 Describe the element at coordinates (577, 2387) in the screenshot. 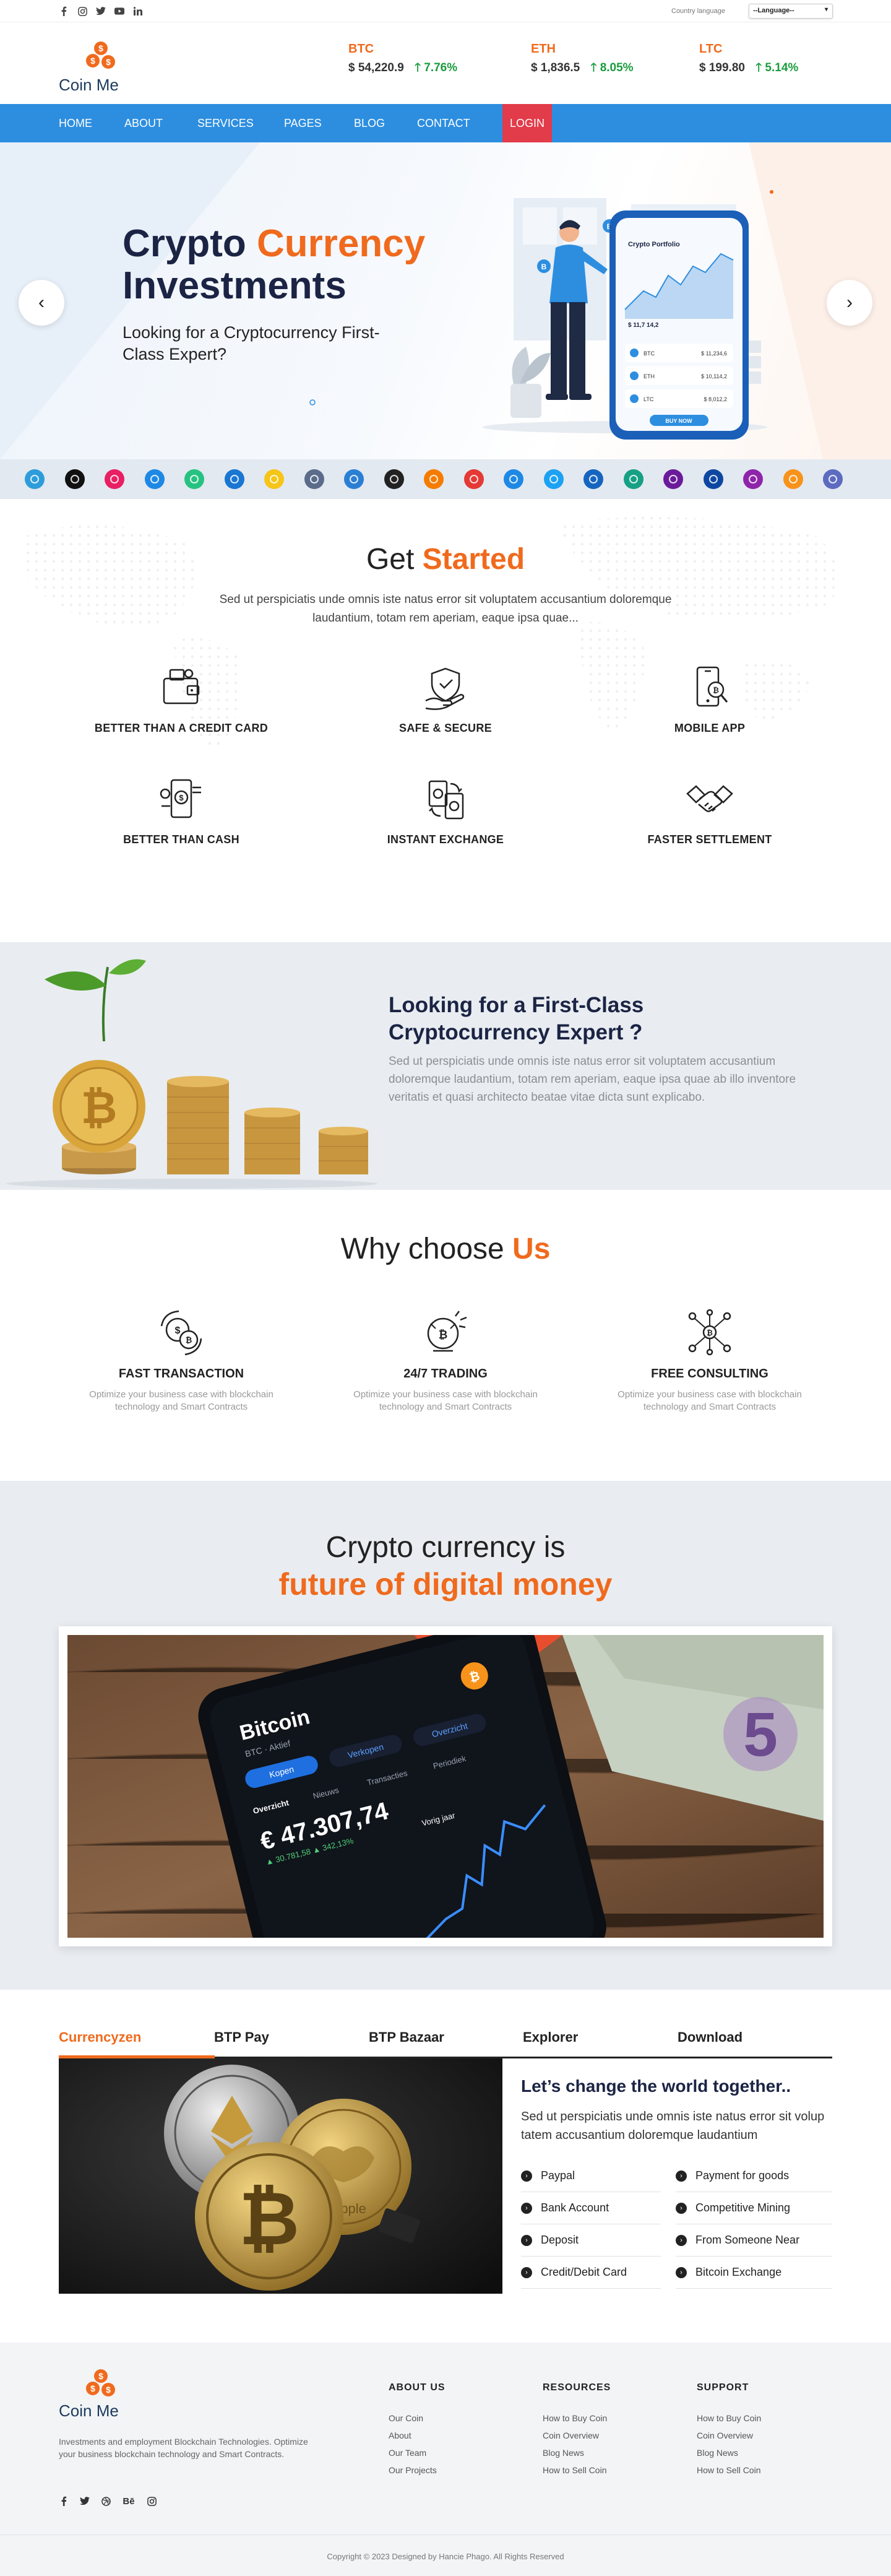

I see `footer-column-title: RESOURCES` at that location.